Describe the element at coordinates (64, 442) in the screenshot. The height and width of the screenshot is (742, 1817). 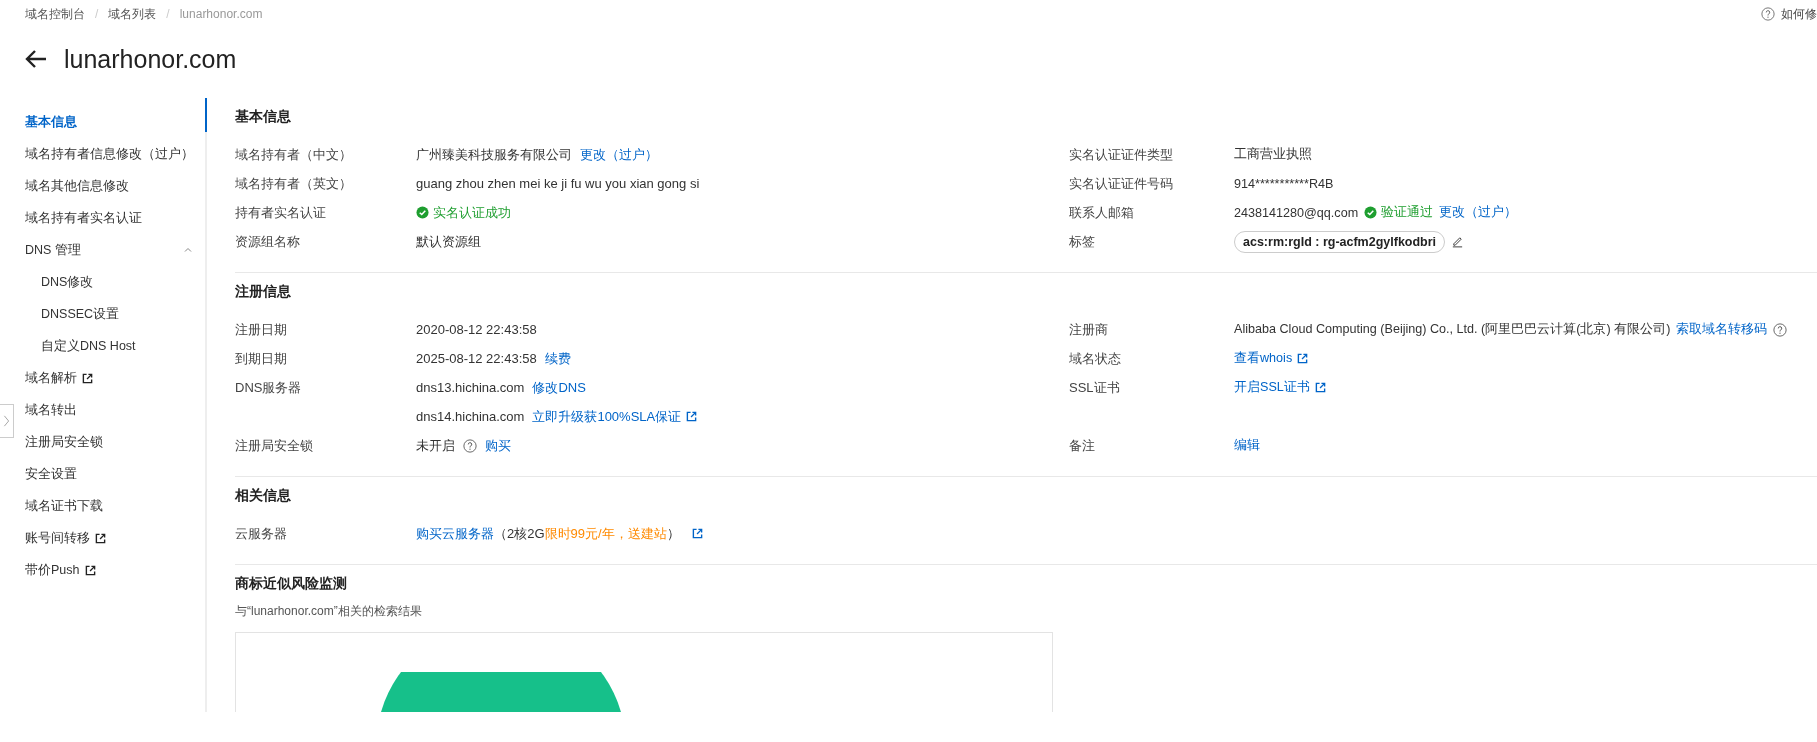
I see `sidebar-item: 注册局安全锁` at that location.